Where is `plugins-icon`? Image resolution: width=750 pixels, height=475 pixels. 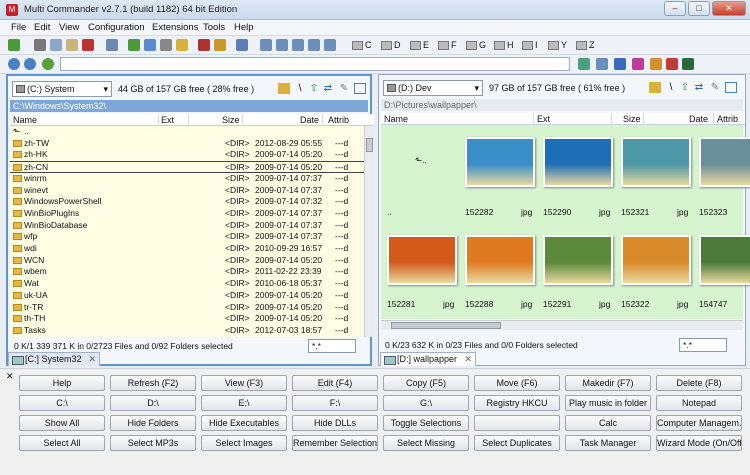
plugins-icon is located at coordinates (656, 64).